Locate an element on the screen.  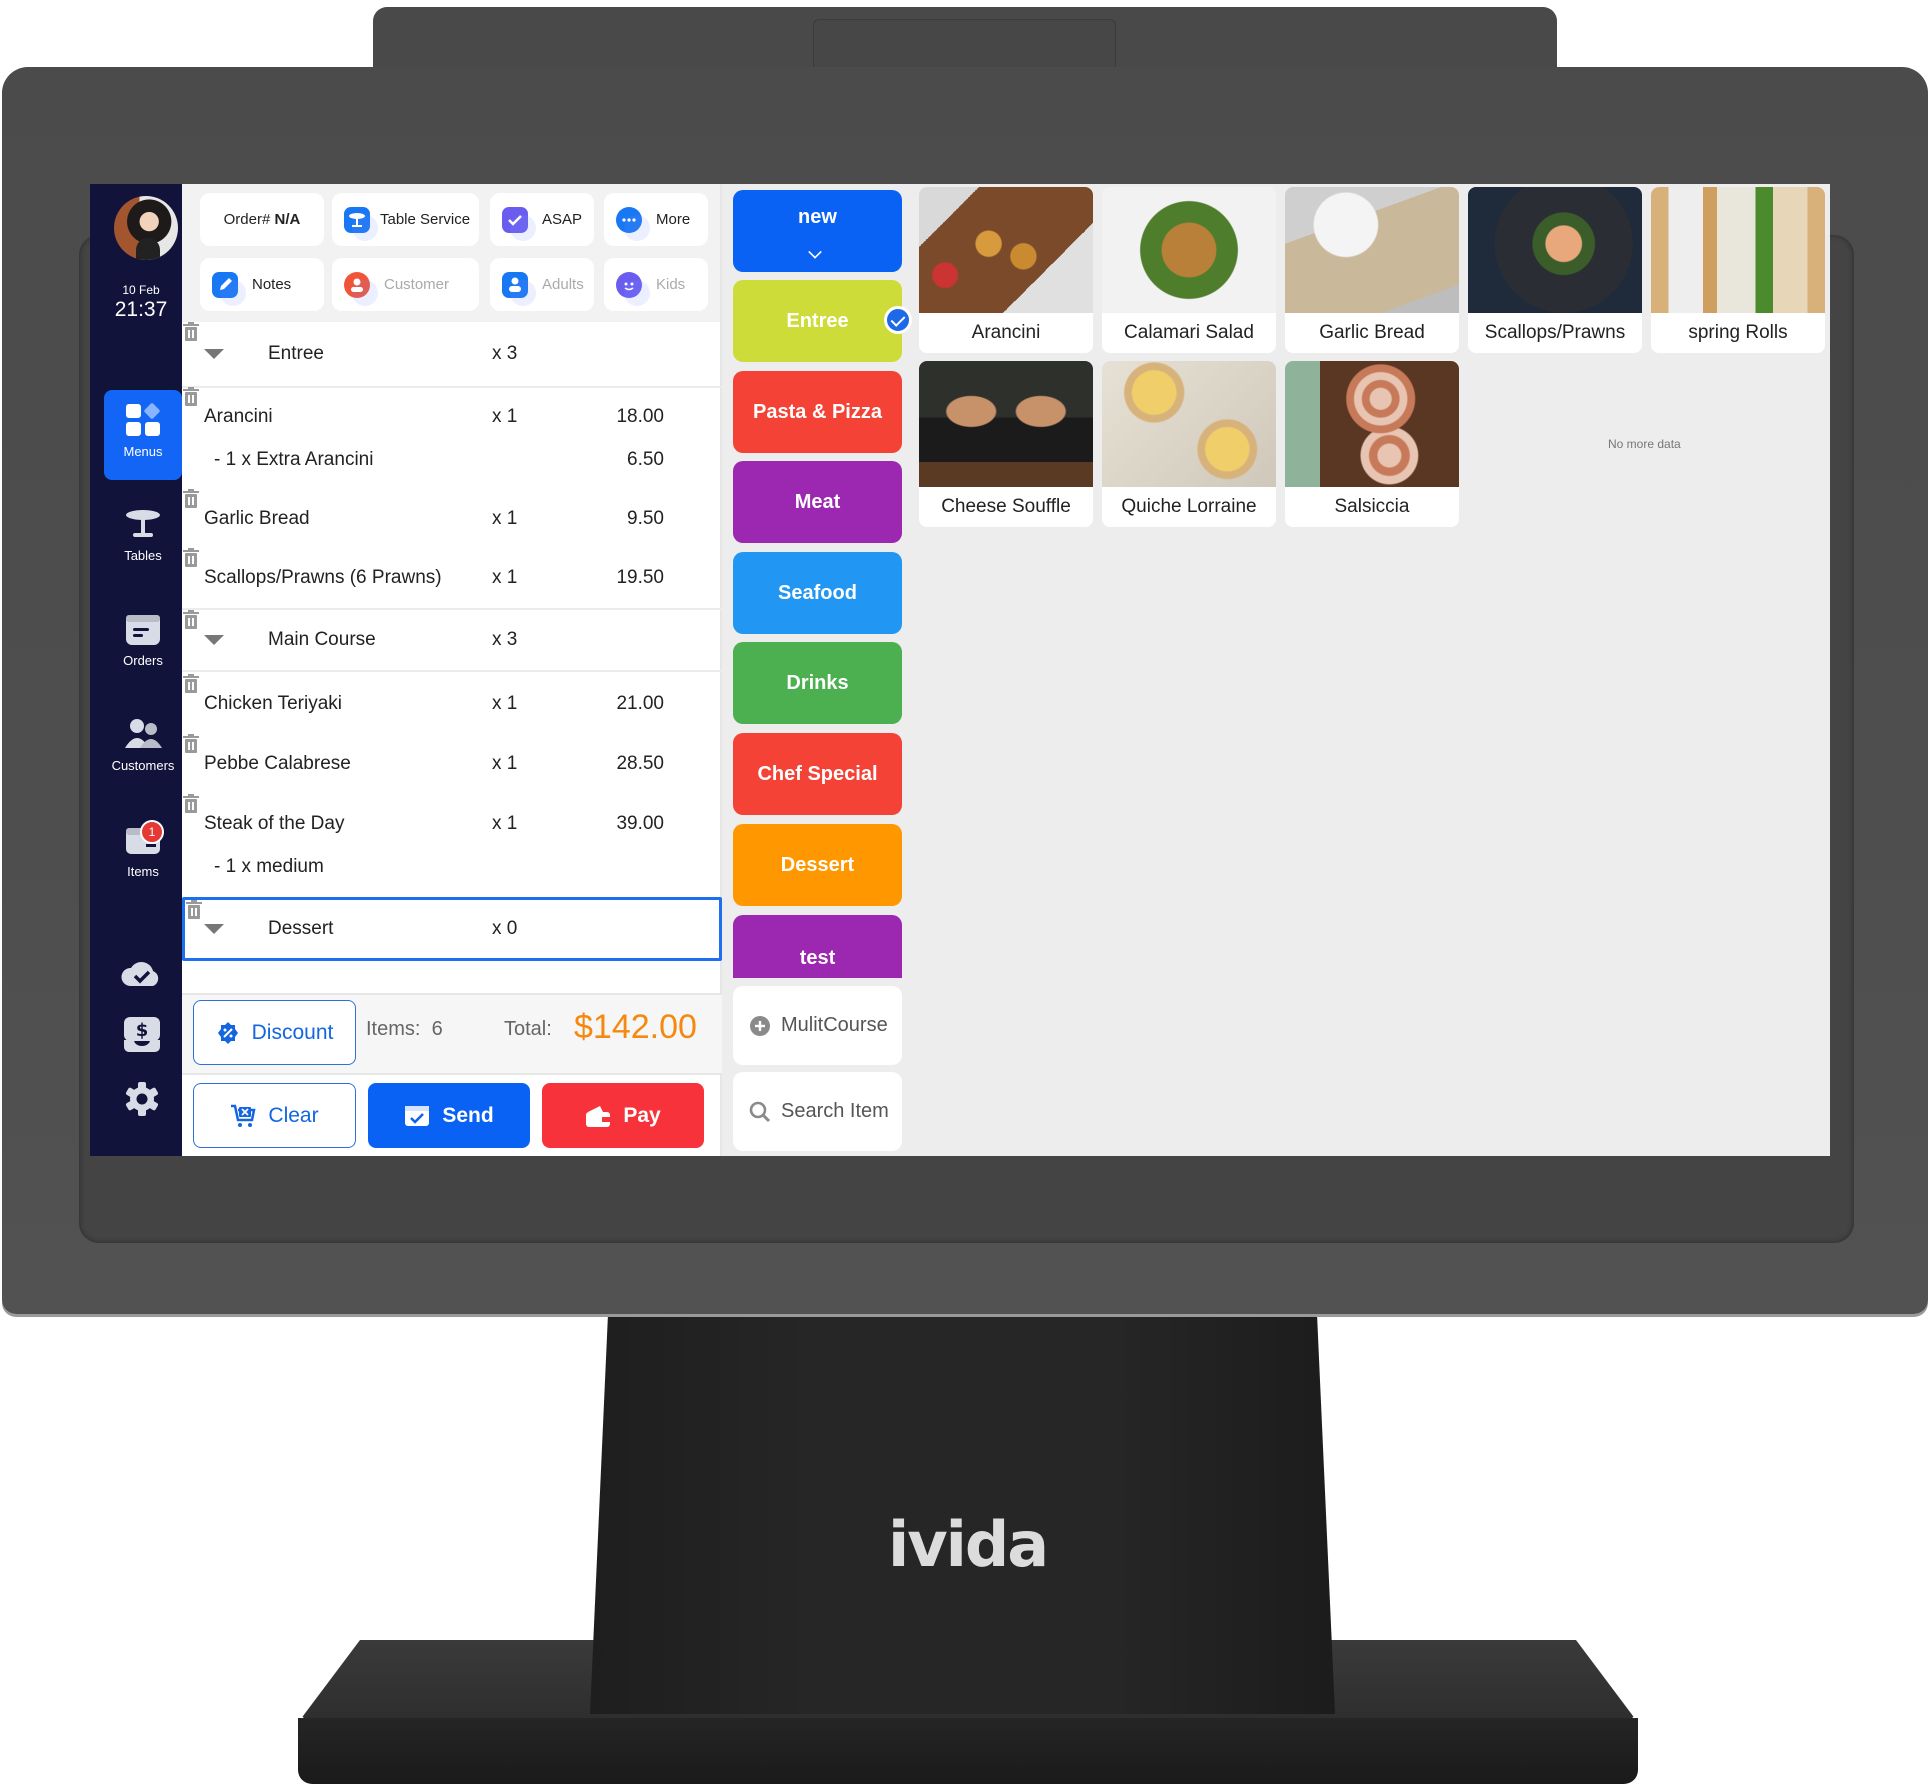
more-button: More is located at coordinates (656, 219).